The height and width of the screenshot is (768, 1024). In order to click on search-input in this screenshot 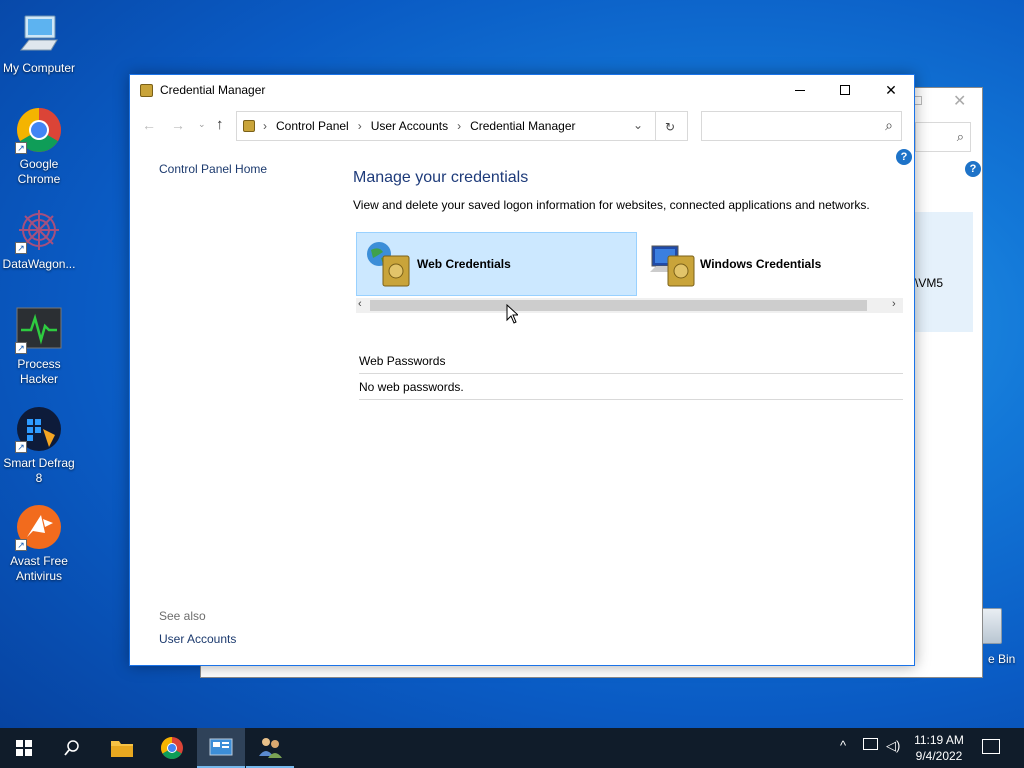, I will do `click(791, 126)`.